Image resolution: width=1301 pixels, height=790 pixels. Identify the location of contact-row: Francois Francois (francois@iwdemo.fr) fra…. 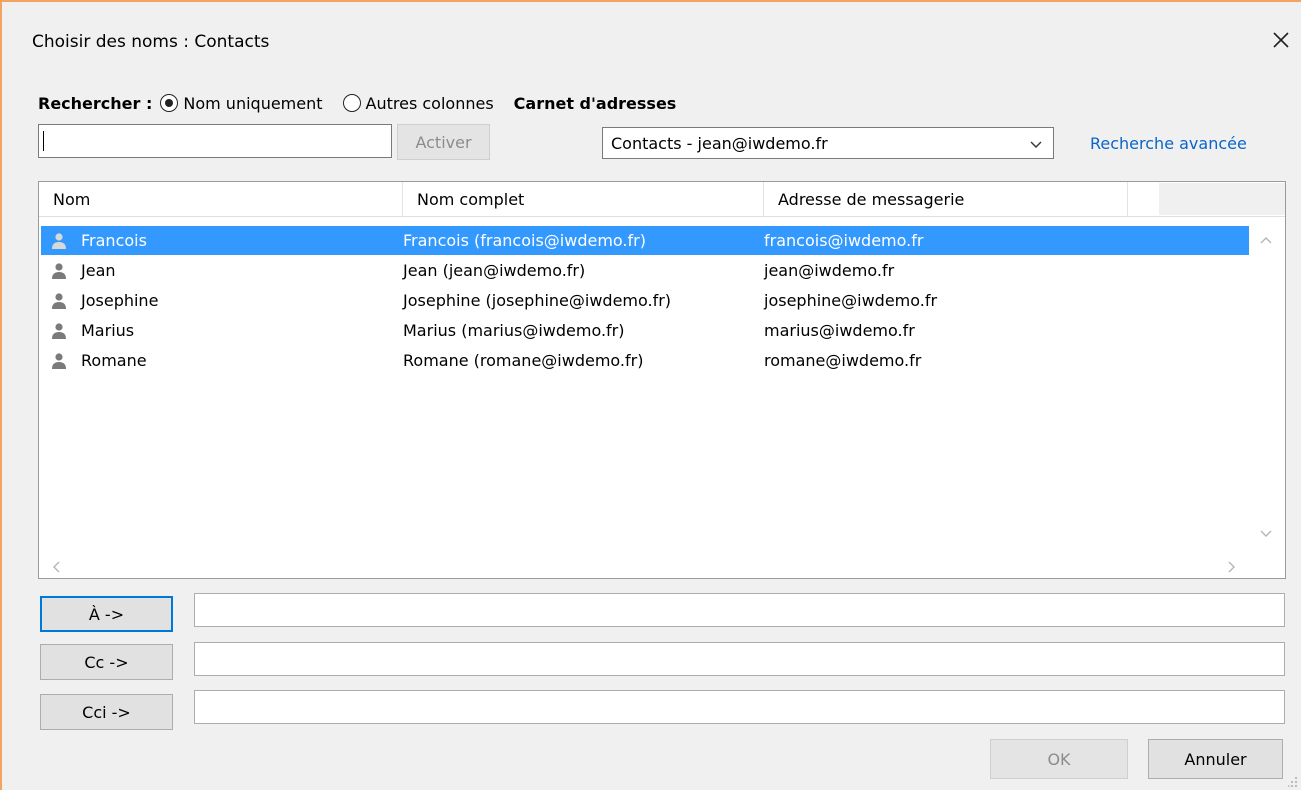
(645, 240).